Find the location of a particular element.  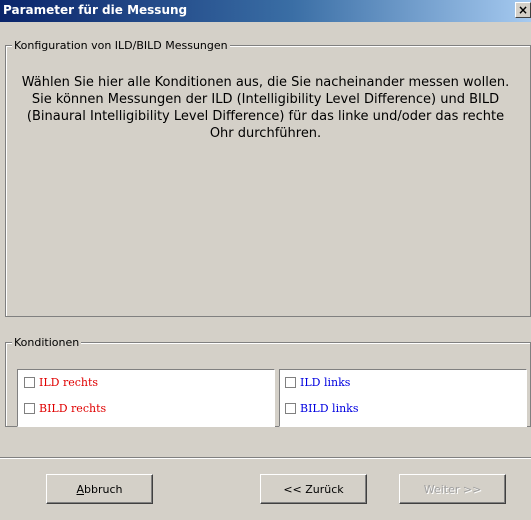

left-ear-conditions-list: ILD links BILD links is located at coordinates (403, 398).